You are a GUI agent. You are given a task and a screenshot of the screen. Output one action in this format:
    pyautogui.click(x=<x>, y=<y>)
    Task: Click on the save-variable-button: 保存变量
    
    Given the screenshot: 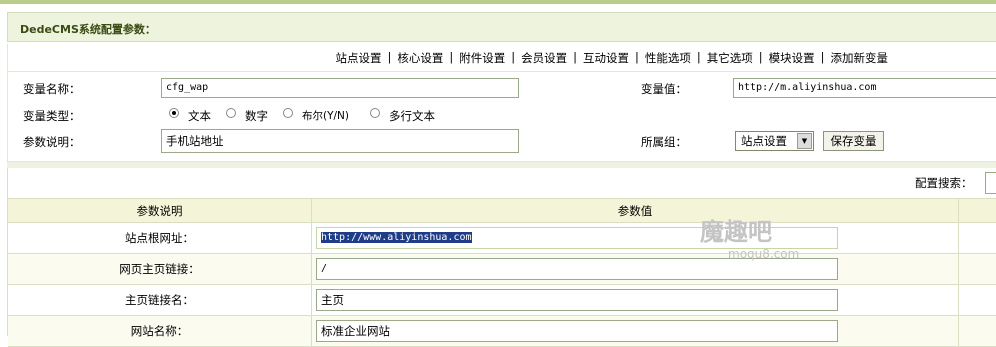 What is the action you would take?
    pyautogui.click(x=853, y=141)
    